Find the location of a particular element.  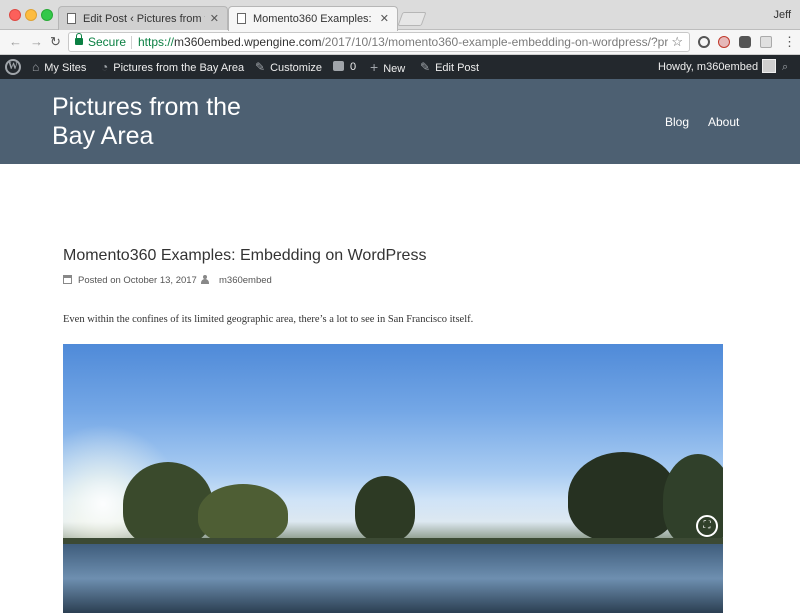

edit-post-link: ✎ Edit Post is located at coordinates (449, 67).